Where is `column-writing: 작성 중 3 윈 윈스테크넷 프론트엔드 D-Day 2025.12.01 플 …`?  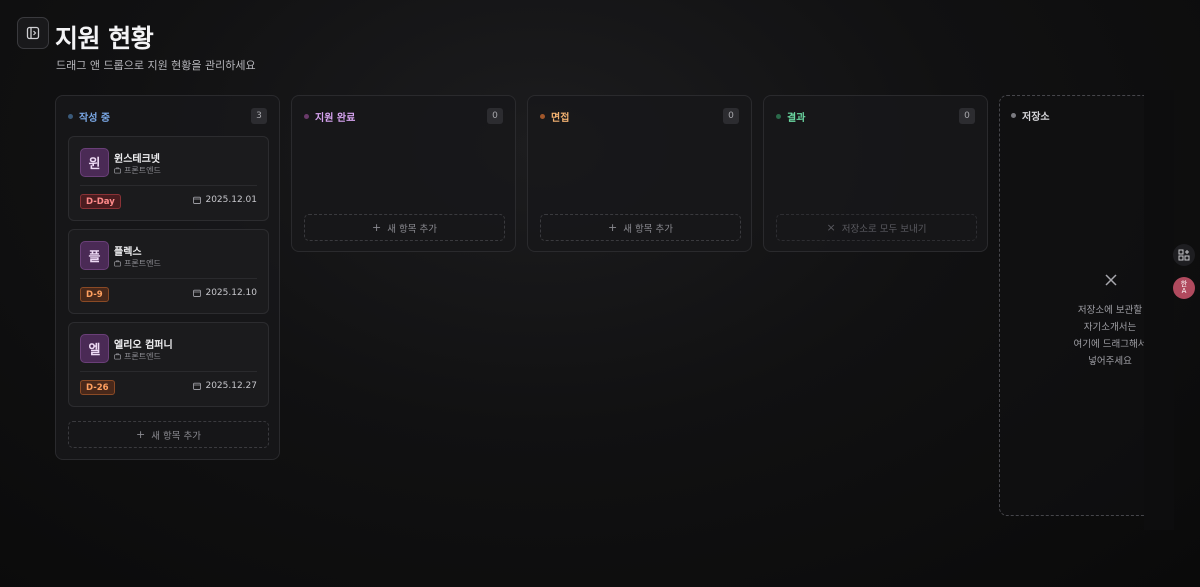 column-writing: 작성 중 3 윈 윈스테크넷 프론트엔드 D-Day 2025.12.01 플 … is located at coordinates (167, 277).